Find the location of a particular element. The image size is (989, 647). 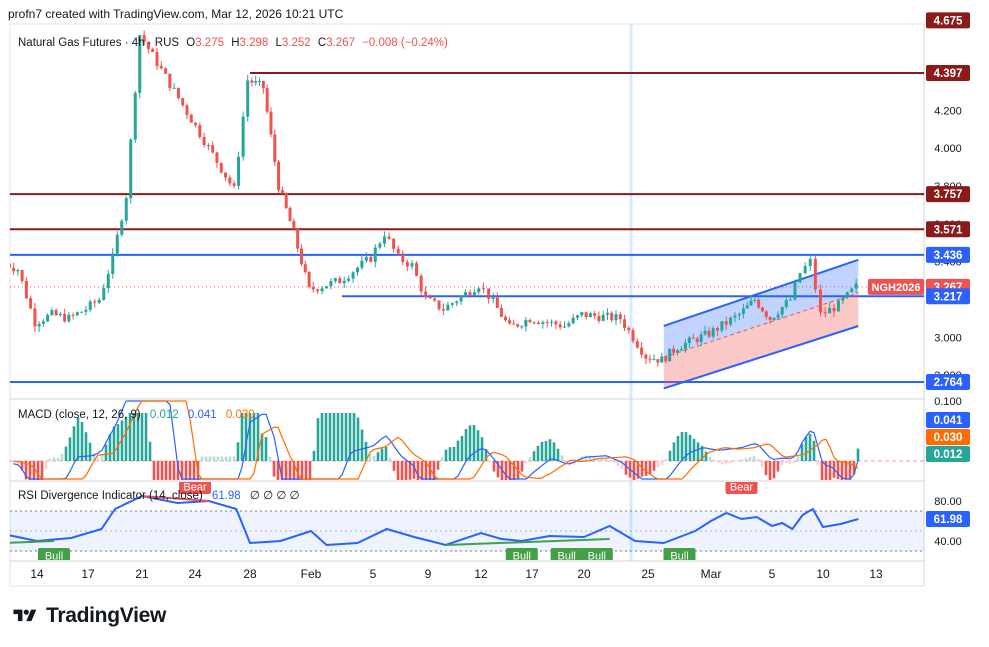

time-axis-label: 5 is located at coordinates (772, 574).